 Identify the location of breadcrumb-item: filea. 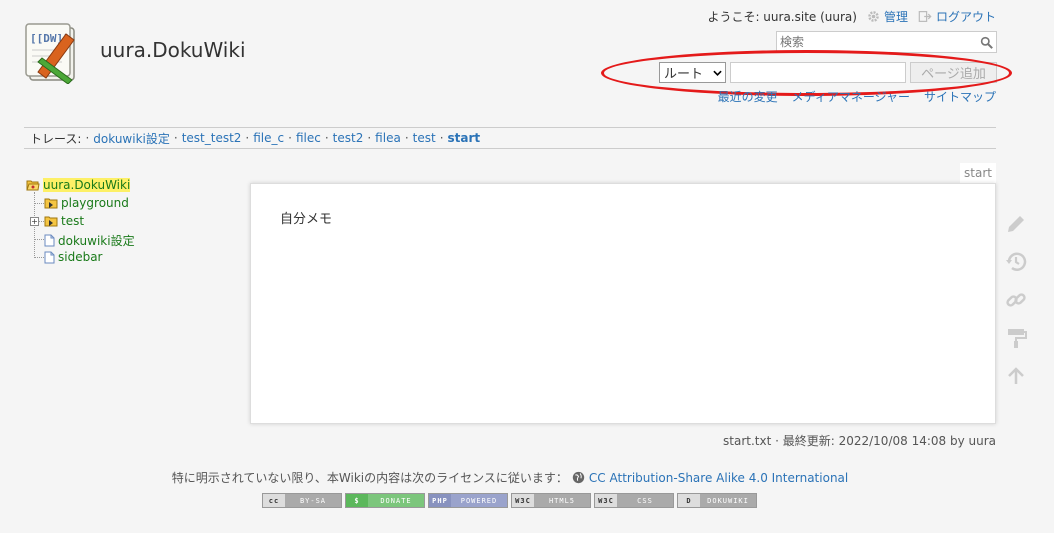
(388, 138).